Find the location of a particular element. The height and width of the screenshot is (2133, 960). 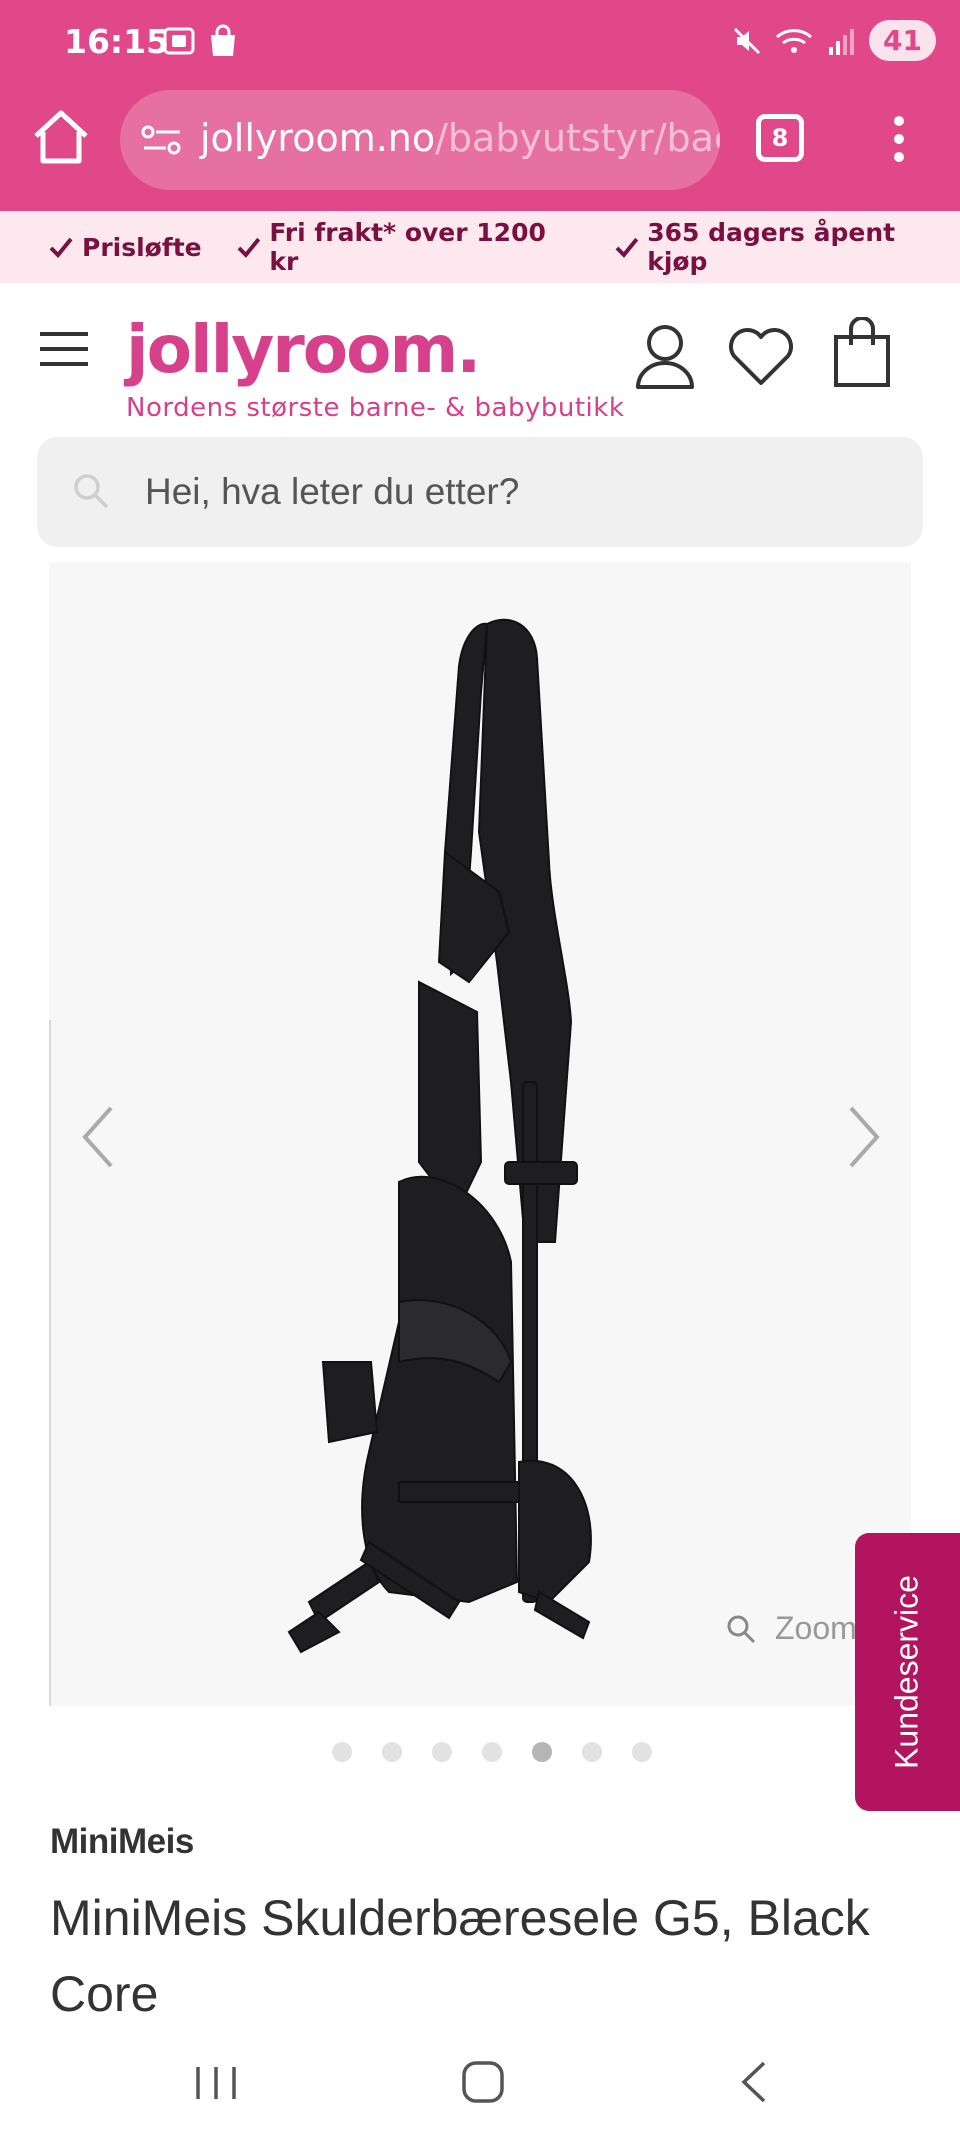

gallery-next-arrow-icon is located at coordinates (865, 1137).